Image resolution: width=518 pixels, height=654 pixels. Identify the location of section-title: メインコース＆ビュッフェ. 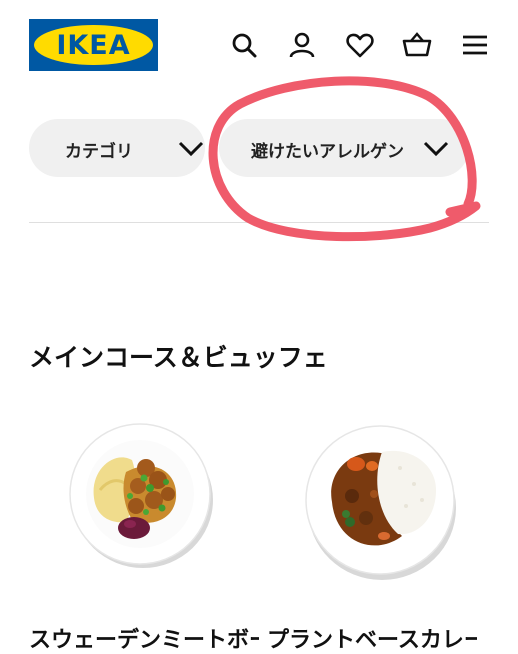
(178, 357).